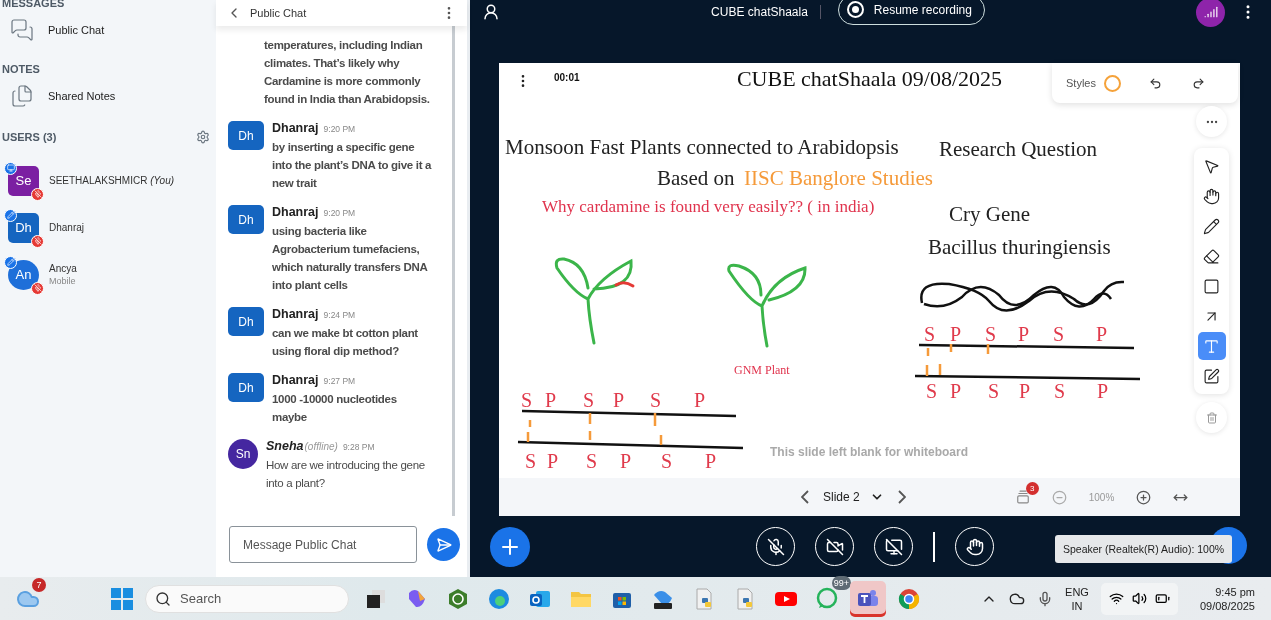  Describe the element at coordinates (458, 598) in the screenshot. I see `hexagon-app-icon` at that location.